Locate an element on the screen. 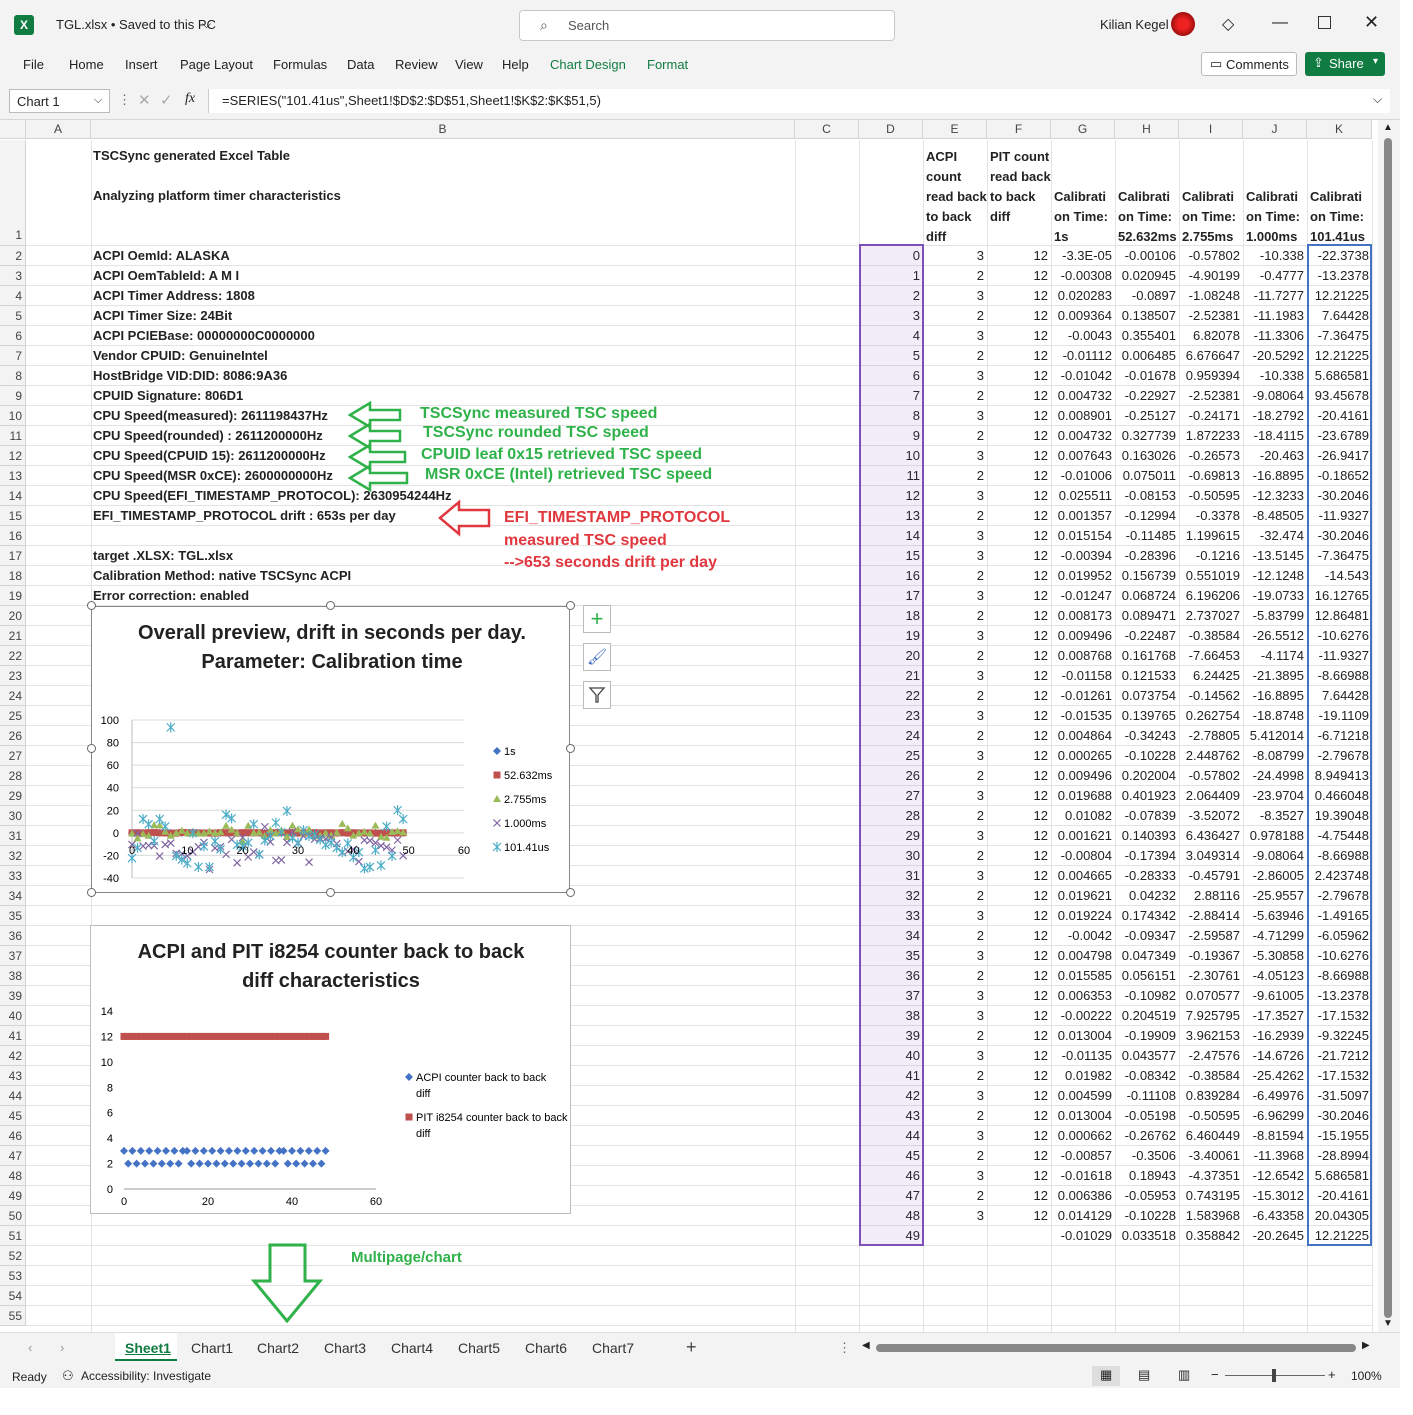  column-header-f: F is located at coordinates (1019, 129).